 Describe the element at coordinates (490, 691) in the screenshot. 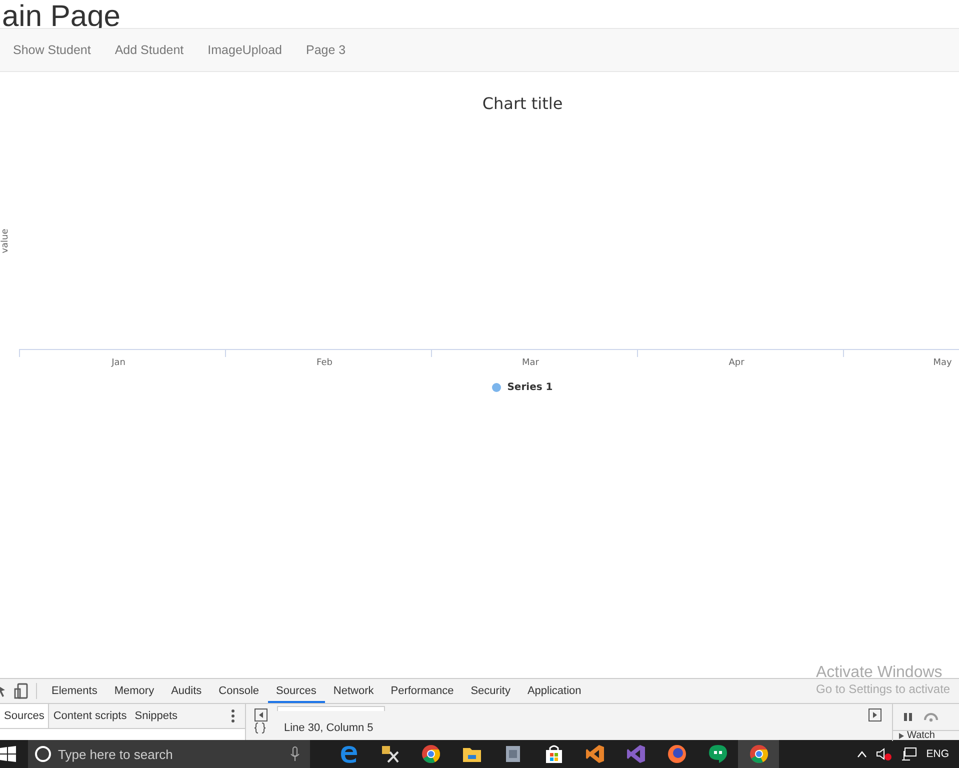

I see `devtools-tab: Security` at that location.